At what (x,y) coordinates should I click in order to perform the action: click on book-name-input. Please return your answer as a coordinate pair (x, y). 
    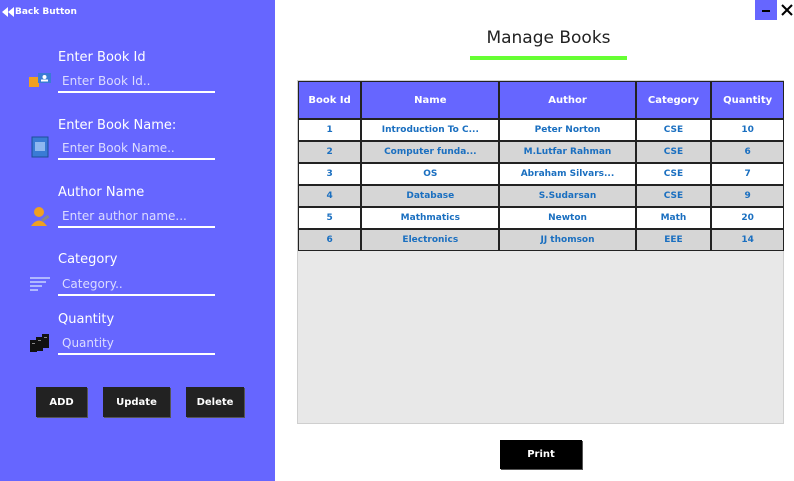
    Looking at the image, I should click on (136, 149).